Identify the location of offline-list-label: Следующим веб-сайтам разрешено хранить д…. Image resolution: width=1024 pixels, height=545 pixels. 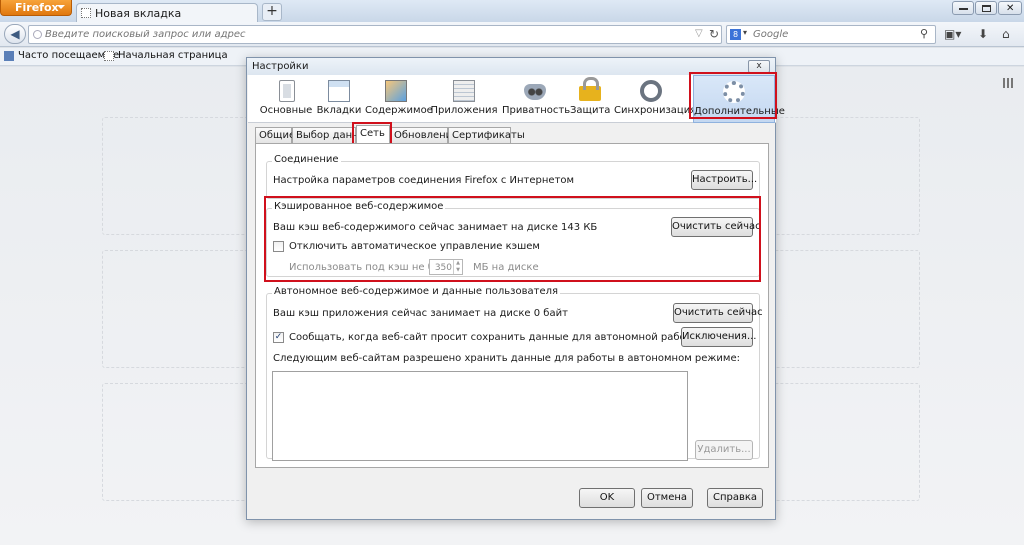
(506, 358).